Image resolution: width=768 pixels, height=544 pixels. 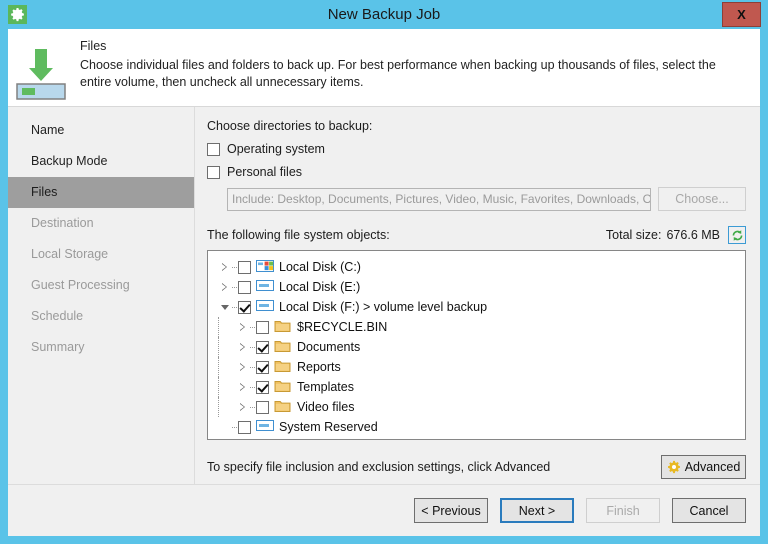 I want to click on tree-row: Local Disk (E:), so click(x=476, y=287).